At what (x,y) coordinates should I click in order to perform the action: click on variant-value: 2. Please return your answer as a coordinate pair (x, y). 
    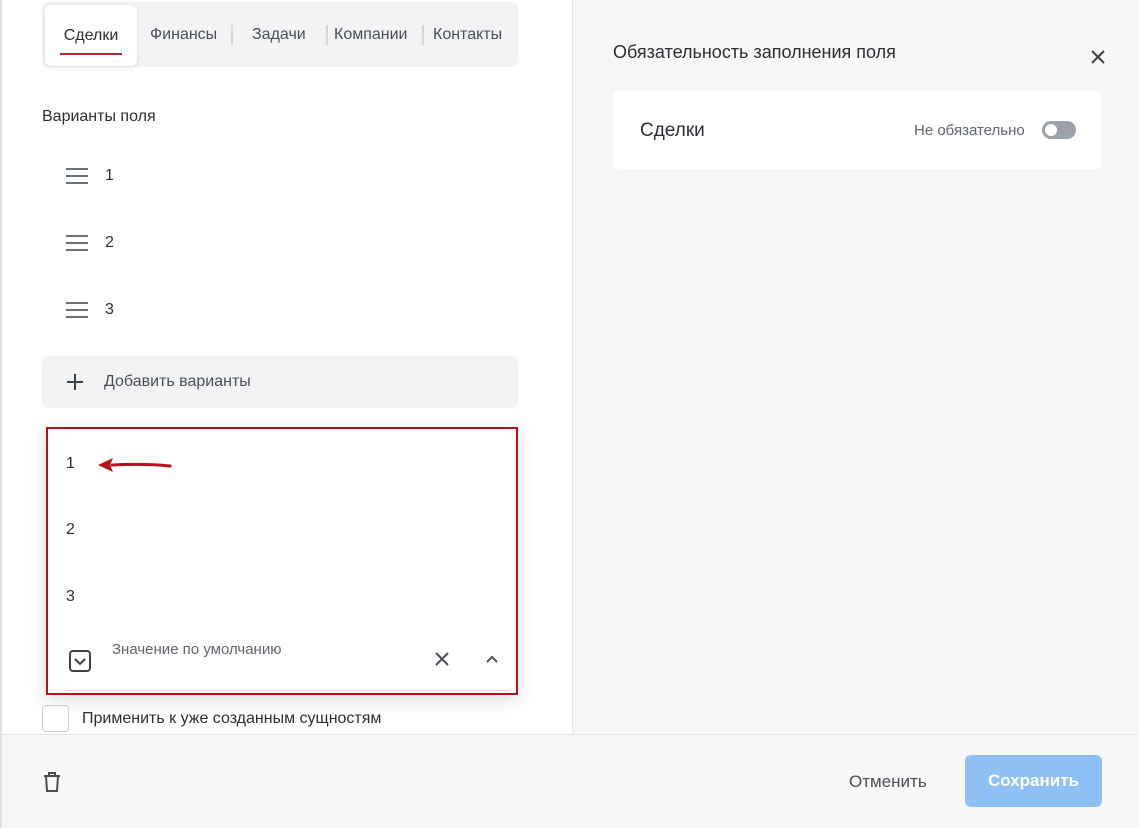
    Looking at the image, I should click on (109, 243).